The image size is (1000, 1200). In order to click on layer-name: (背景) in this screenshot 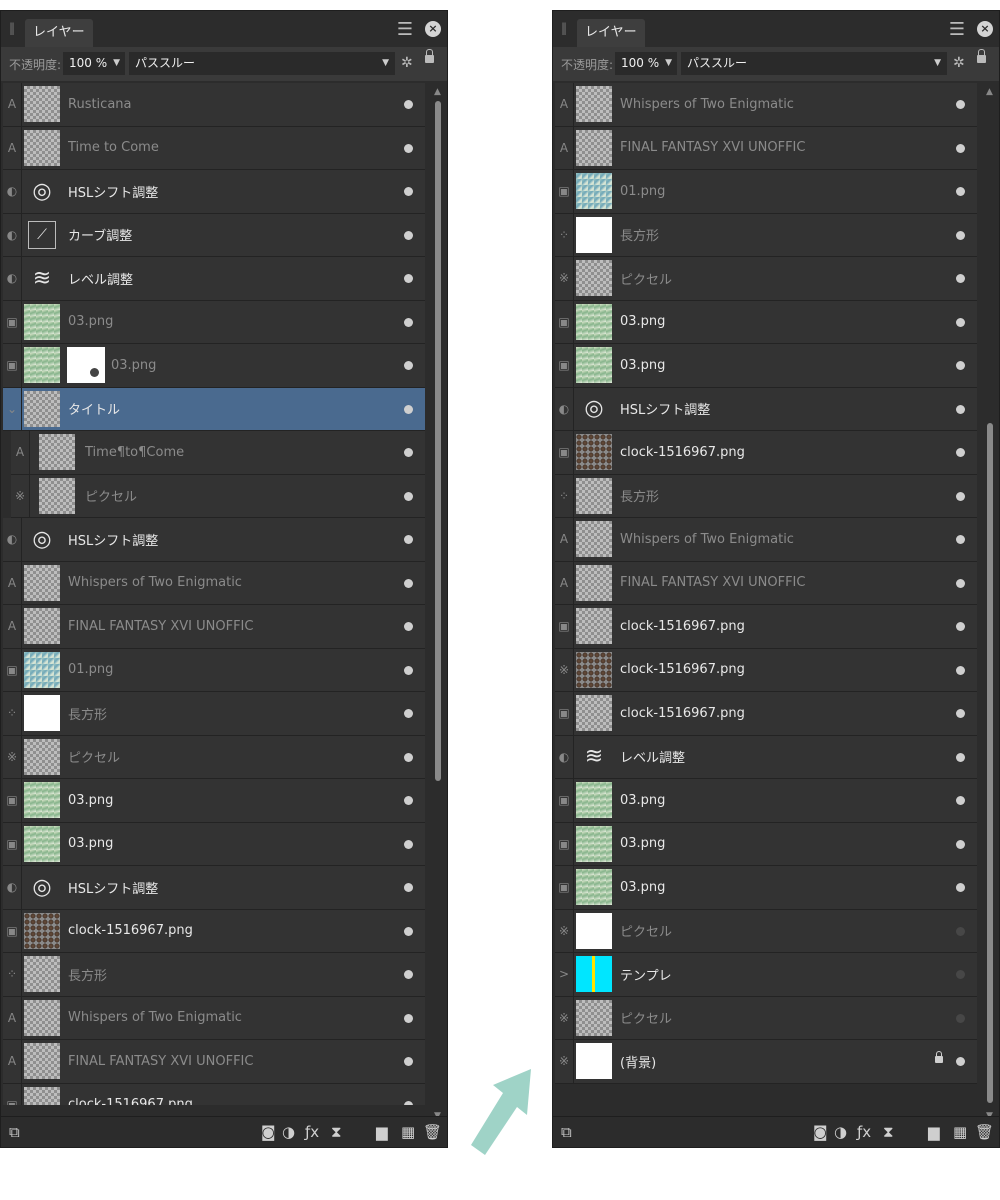, I will do `click(638, 1061)`.